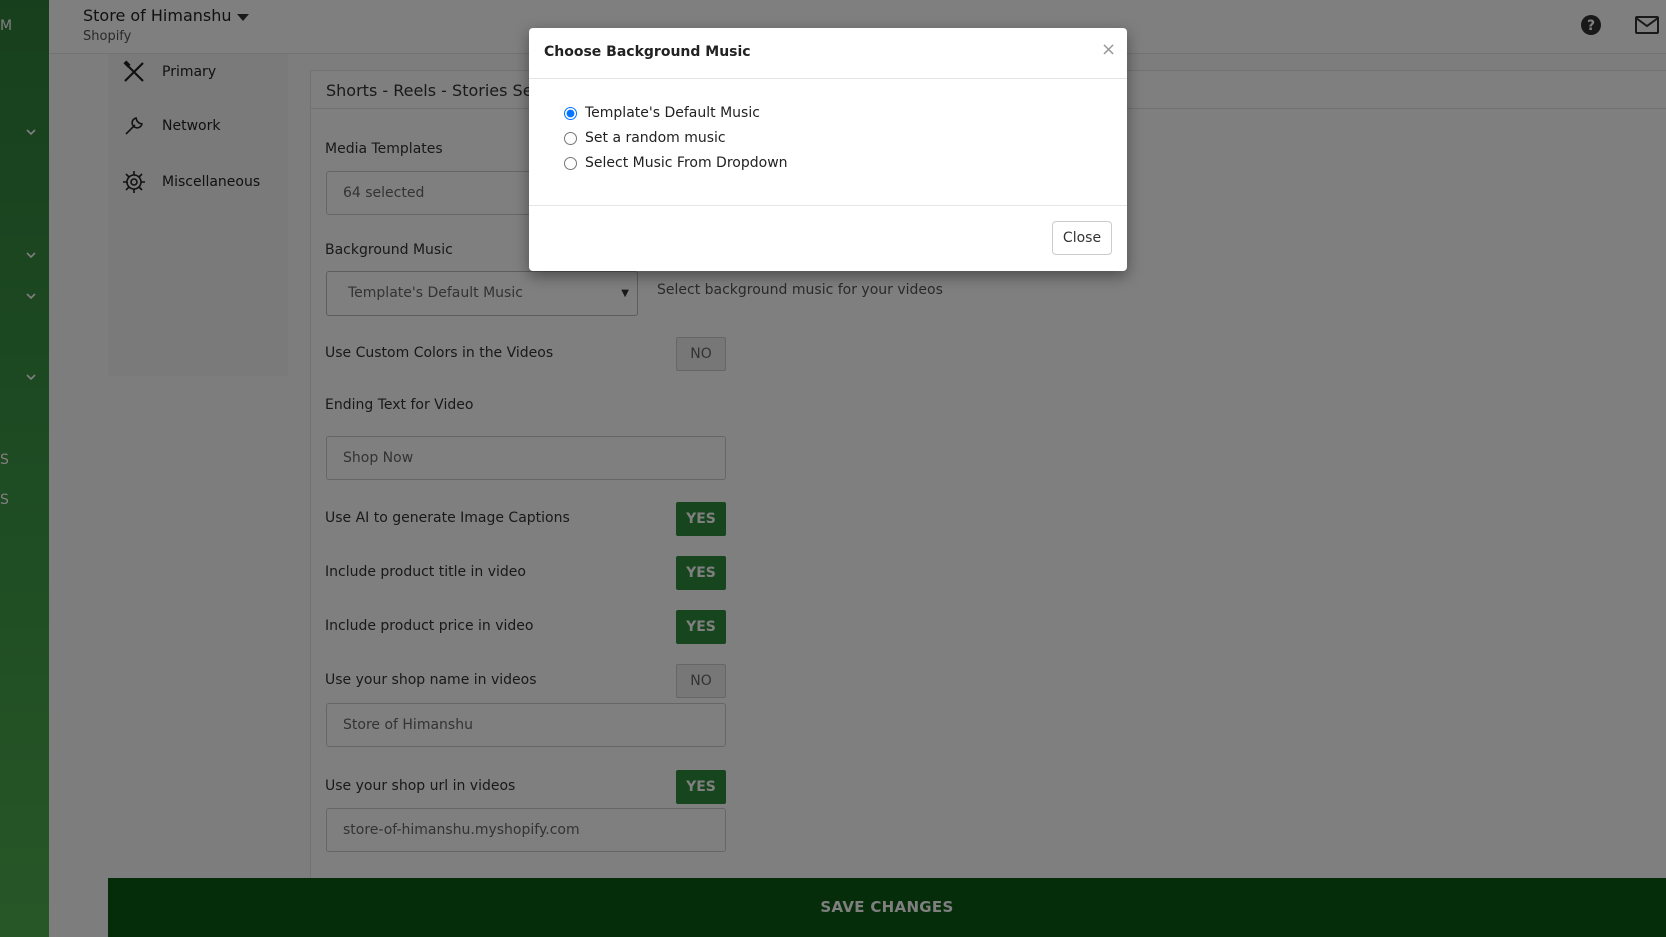  I want to click on radio-option-default-music: Template's Default Music, so click(662, 113).